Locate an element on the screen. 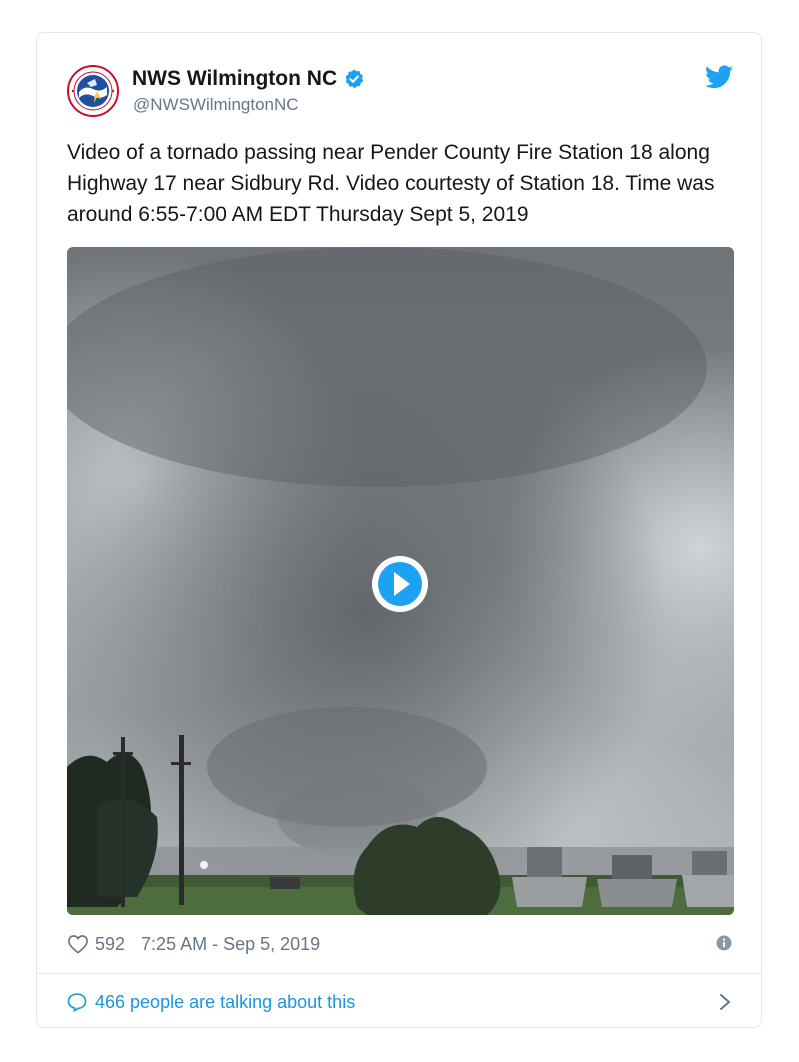 The width and height of the screenshot is (799, 1062). tweet-meta-row: 592 7:25 AM - Sep 5, 2019 is located at coordinates (399, 944).